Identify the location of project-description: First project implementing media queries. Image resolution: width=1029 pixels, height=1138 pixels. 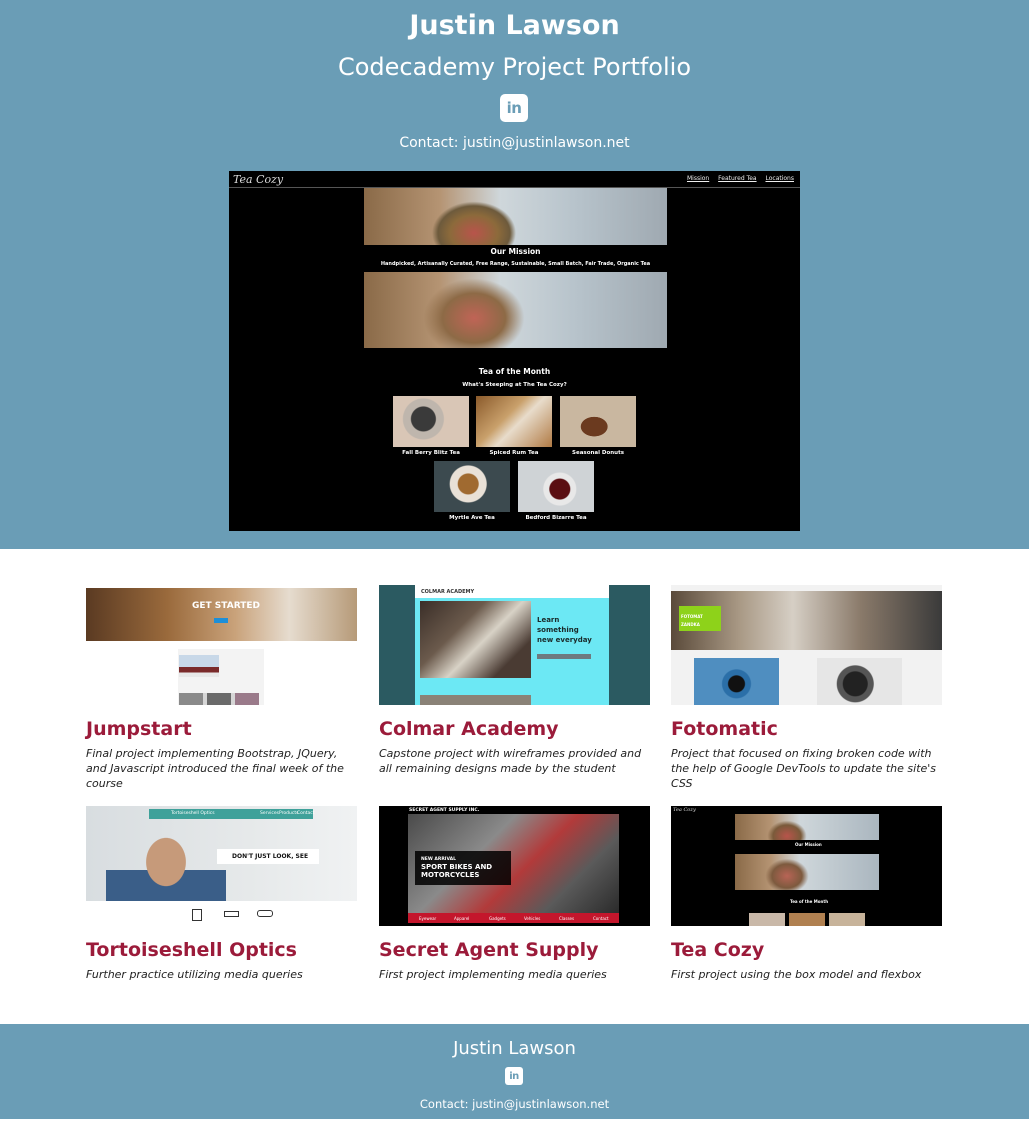
(493, 974).